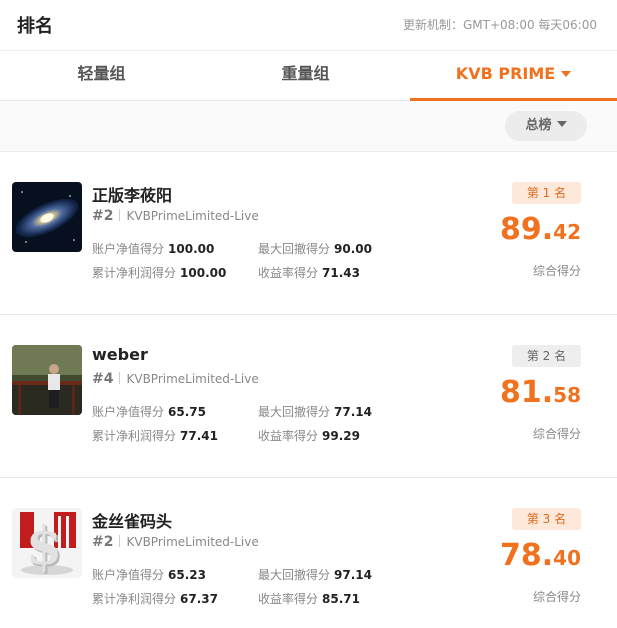 The width and height of the screenshot is (617, 628). I want to click on avatar-dollar: $ $, so click(47, 543).